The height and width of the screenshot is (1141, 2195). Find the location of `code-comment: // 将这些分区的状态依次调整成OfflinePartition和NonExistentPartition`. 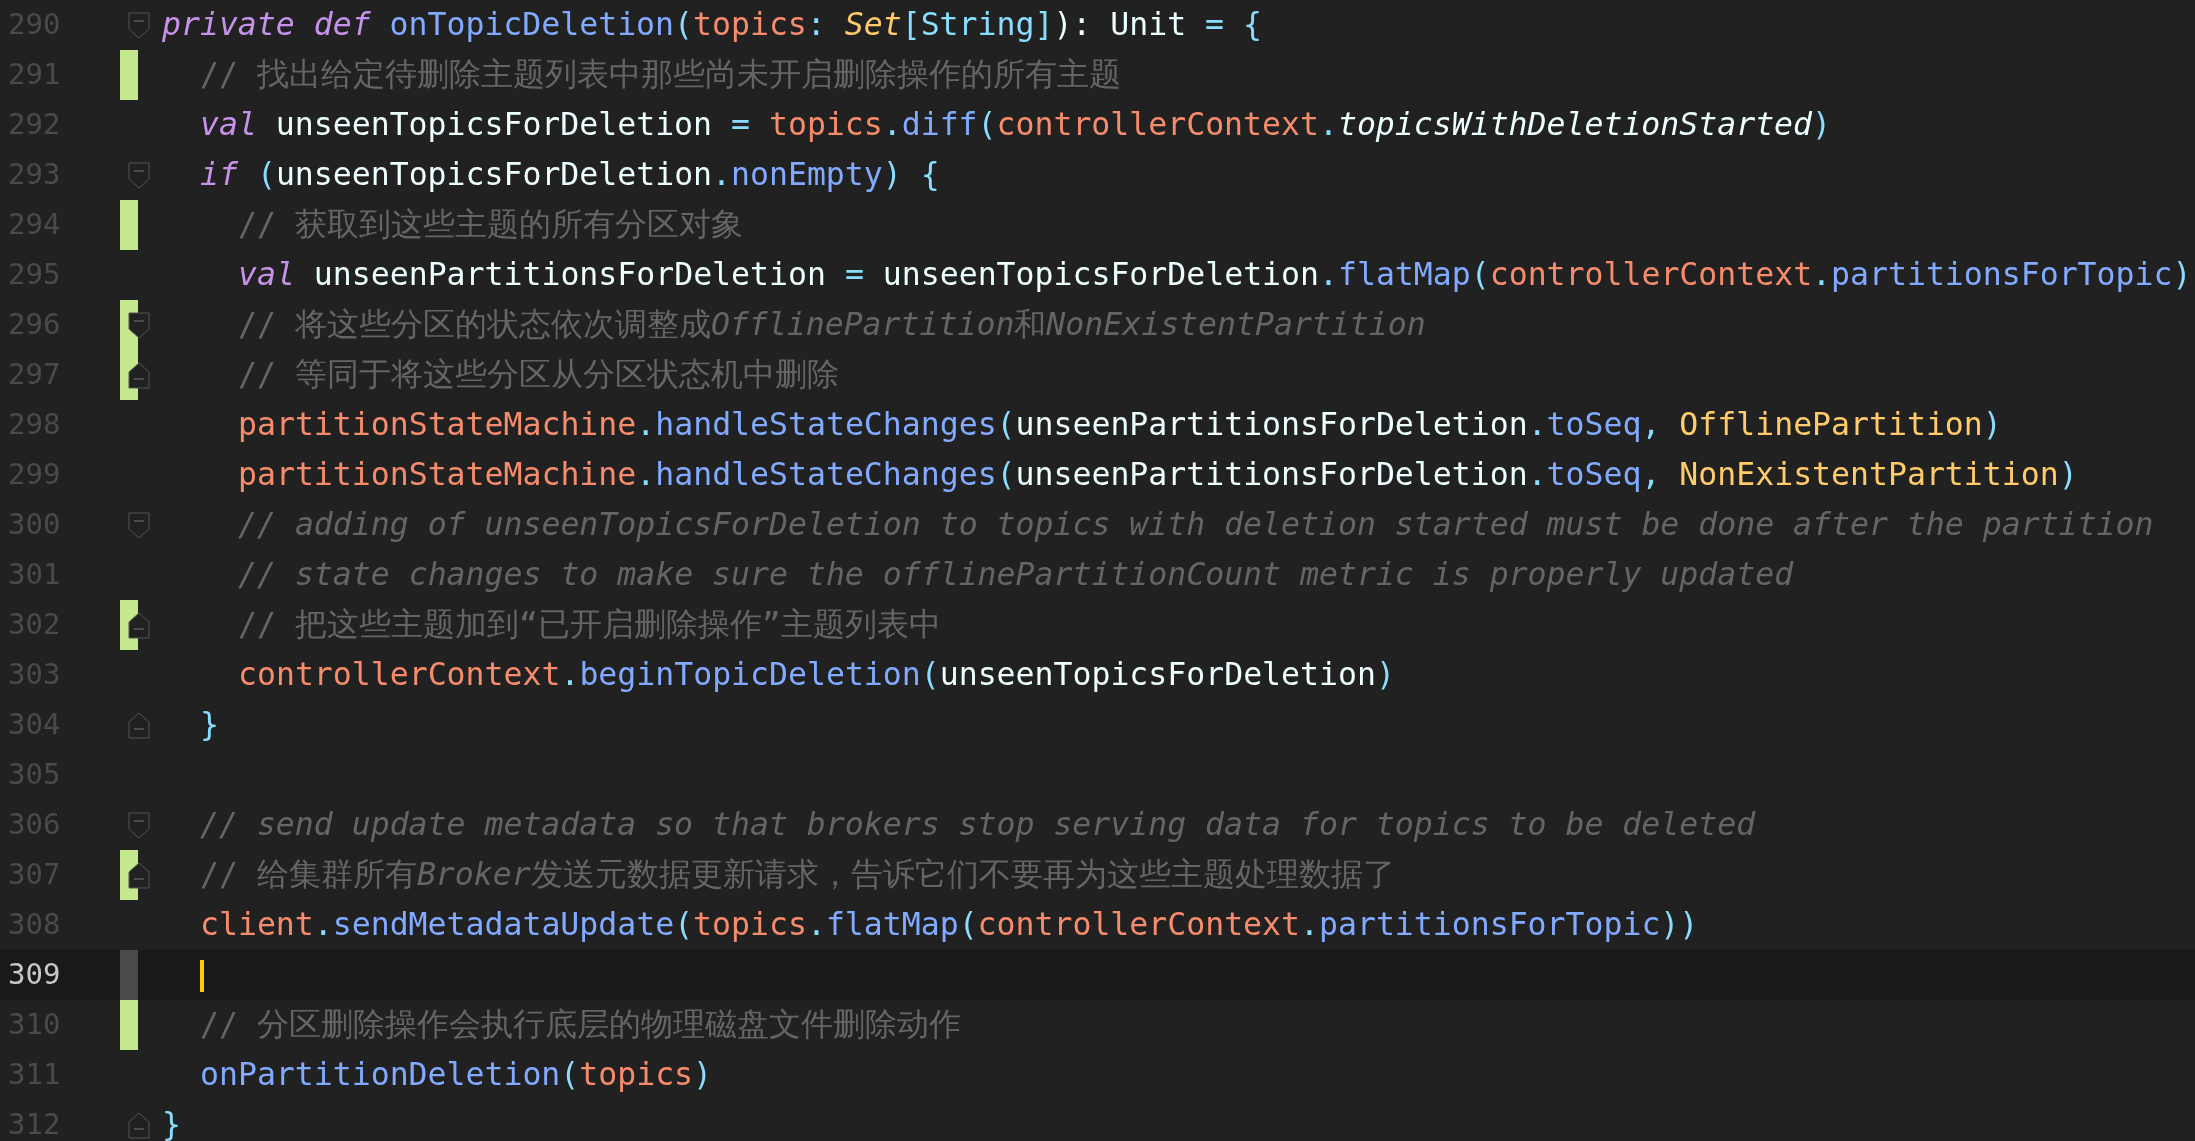

code-comment: // 将这些分区的状态依次调整成OfflinePartition和NonExistentPartition is located at coordinates (832, 324).